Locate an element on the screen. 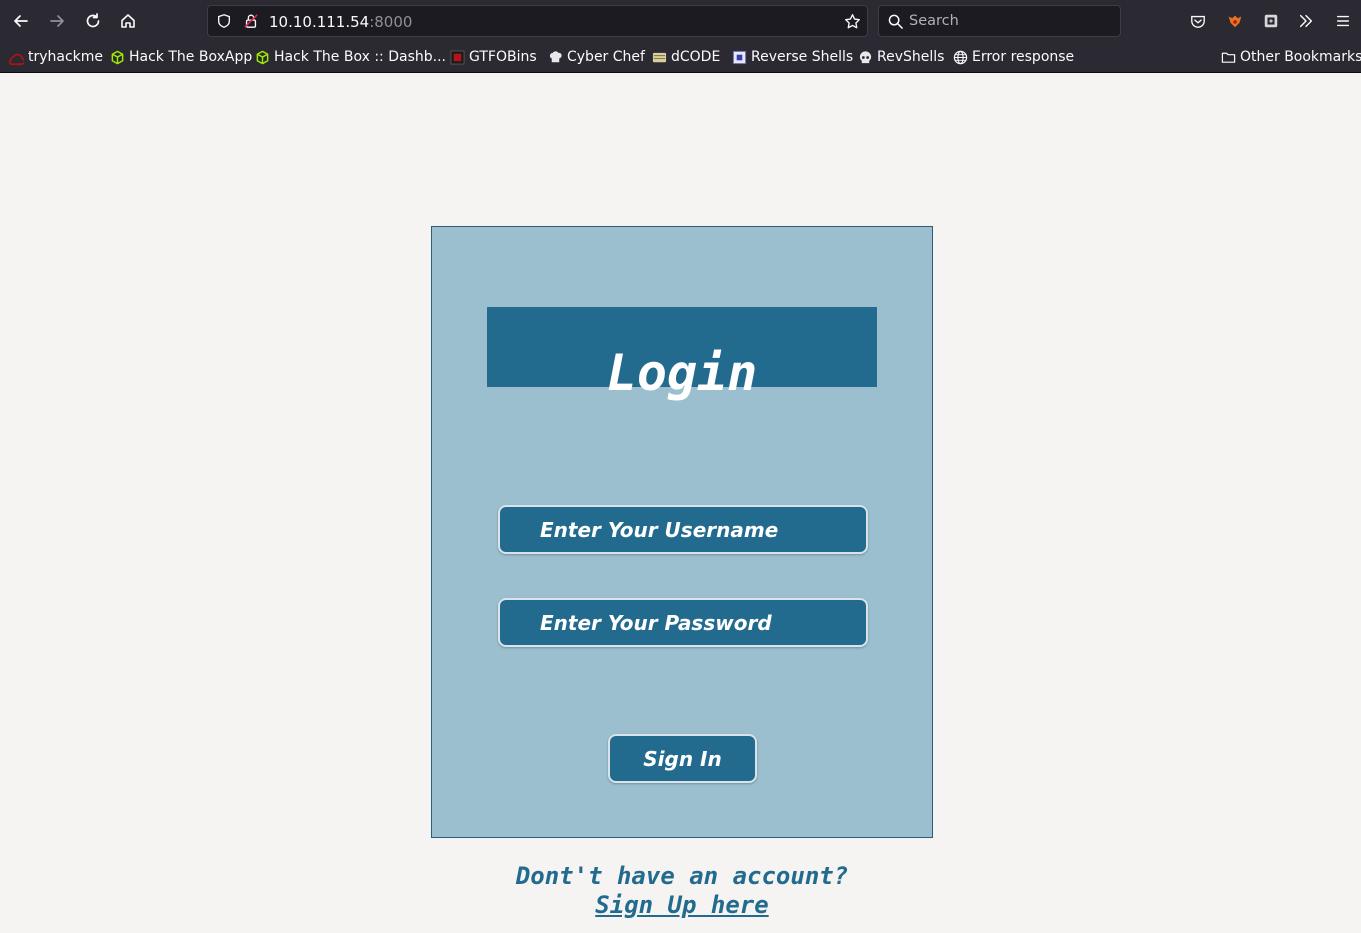 The width and height of the screenshot is (1361, 933). url-port: :8000 is located at coordinates (391, 22).